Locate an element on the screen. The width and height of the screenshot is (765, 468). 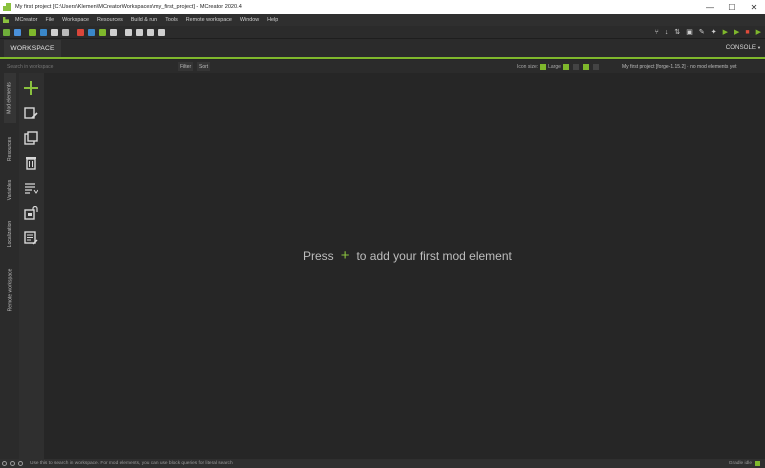
delete-element-button is located at coordinates (31, 163).